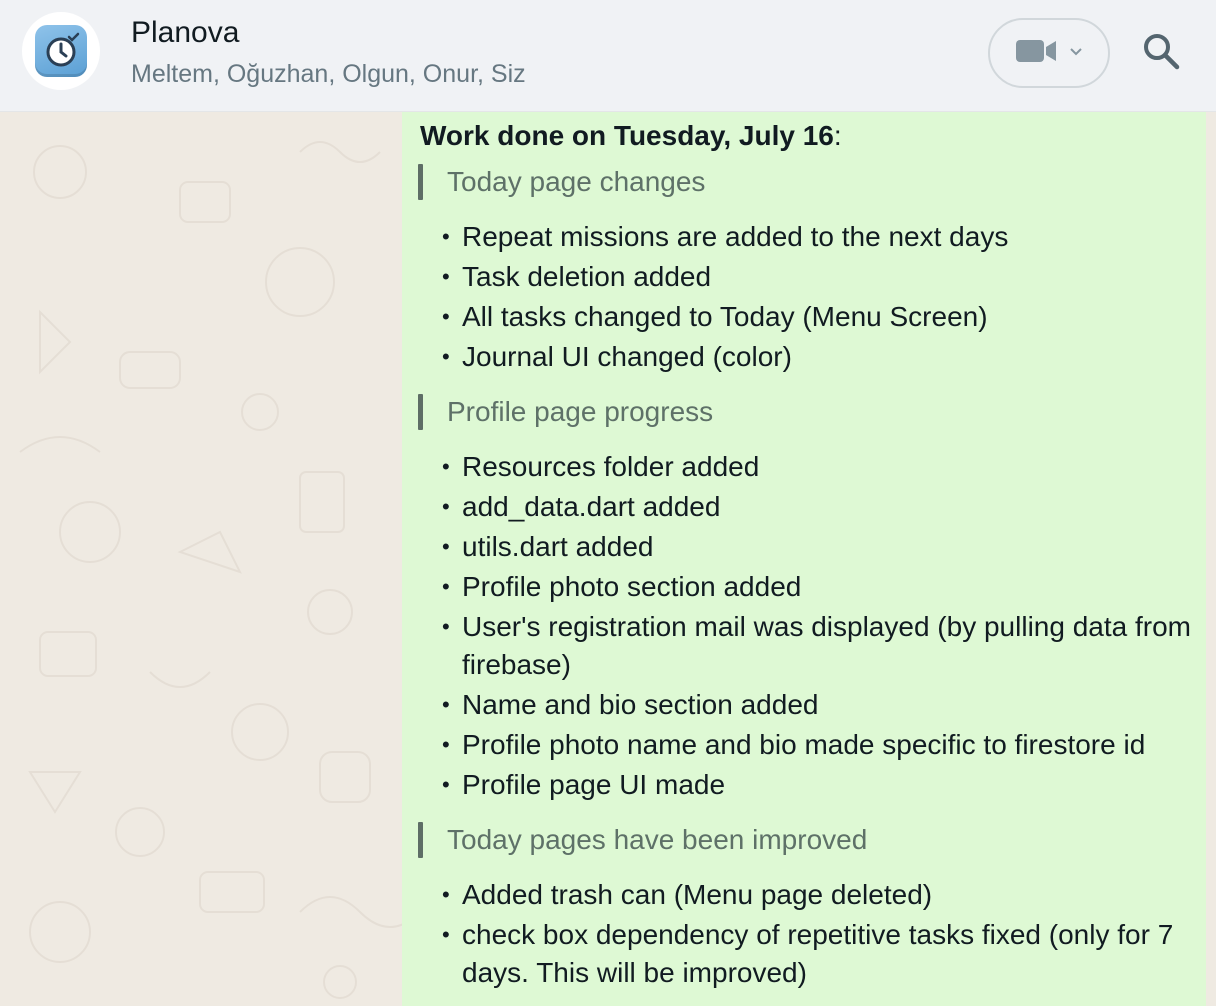 The width and height of the screenshot is (1216, 1006). I want to click on video-call-button, so click(1049, 53).